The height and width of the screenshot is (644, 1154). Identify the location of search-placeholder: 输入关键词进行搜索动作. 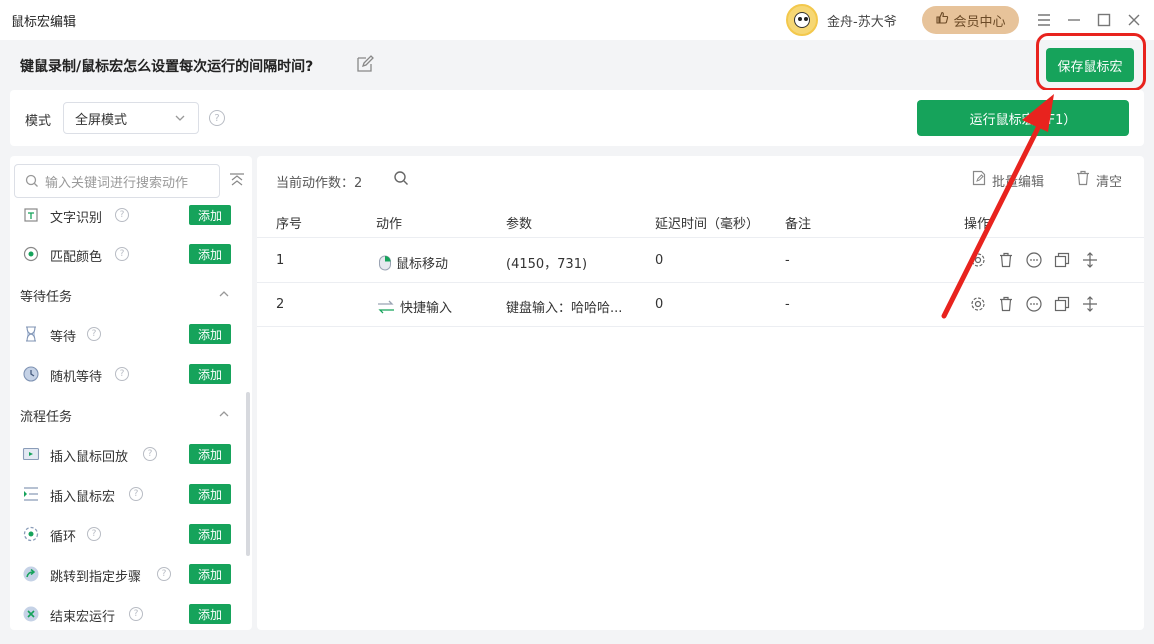
(117, 183).